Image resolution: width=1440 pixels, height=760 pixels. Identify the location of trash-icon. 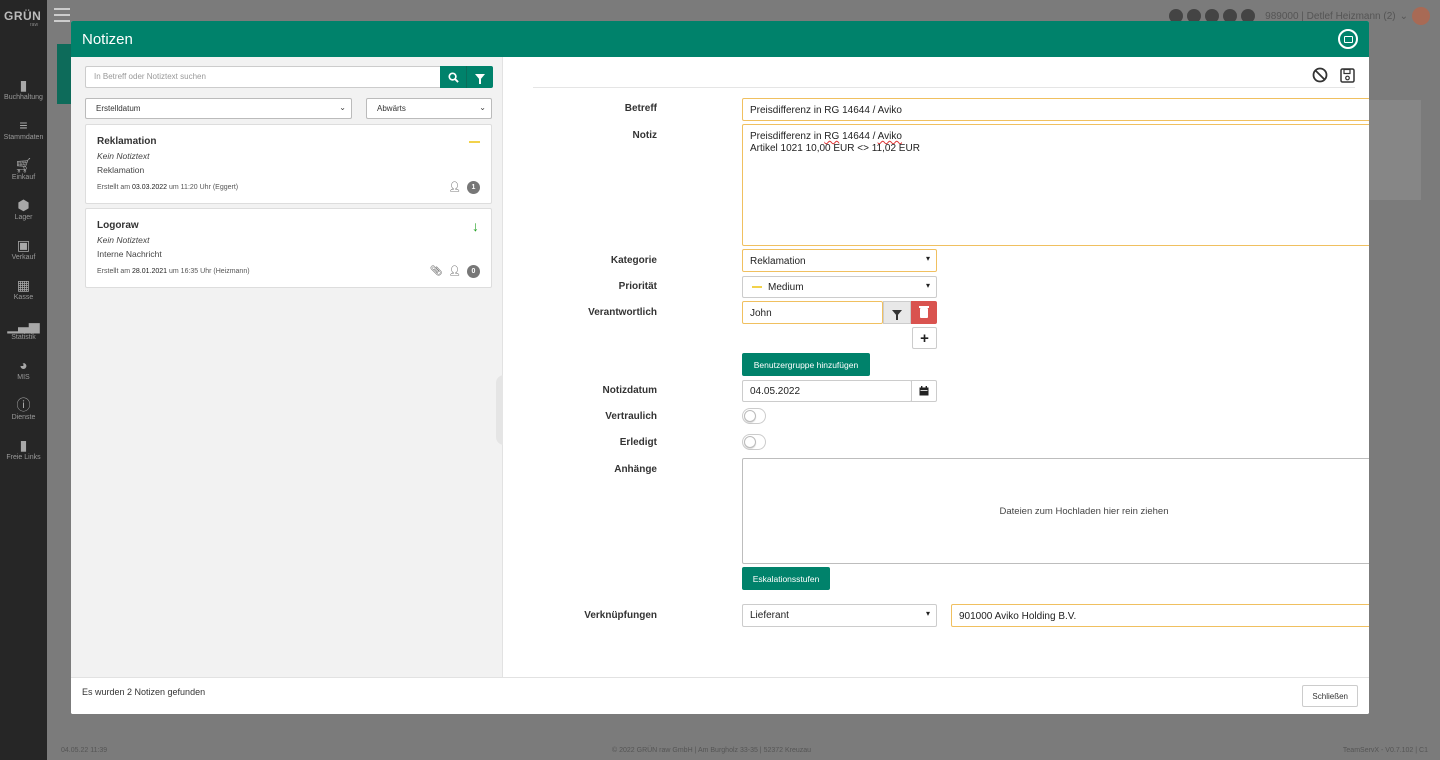
(924, 311).